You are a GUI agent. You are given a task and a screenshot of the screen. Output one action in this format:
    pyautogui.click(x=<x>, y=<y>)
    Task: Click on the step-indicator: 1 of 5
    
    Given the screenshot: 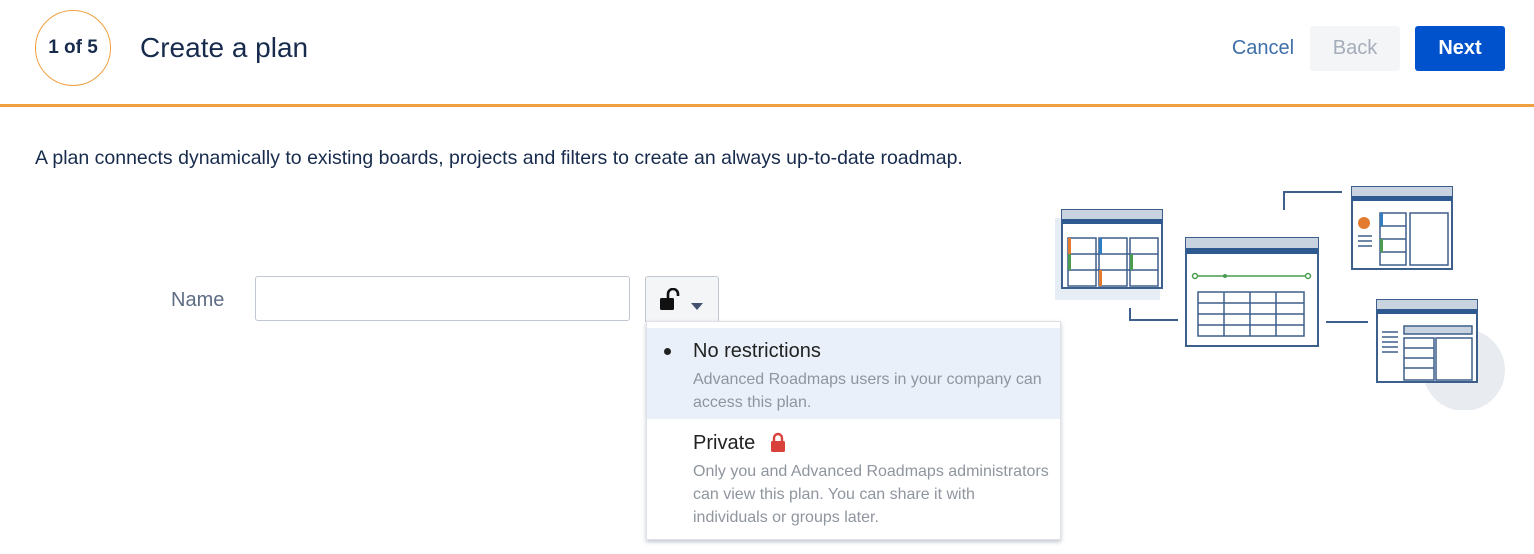 What is the action you would take?
    pyautogui.click(x=73, y=48)
    